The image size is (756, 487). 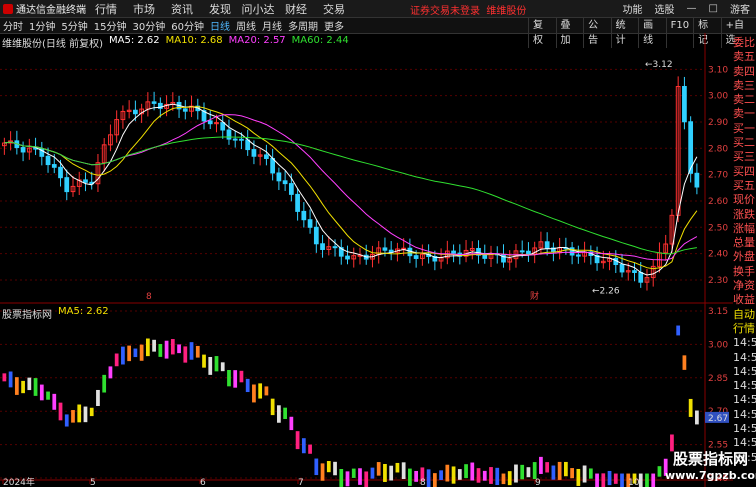 I want to click on order-book-row: 买三, so click(x=744, y=157).